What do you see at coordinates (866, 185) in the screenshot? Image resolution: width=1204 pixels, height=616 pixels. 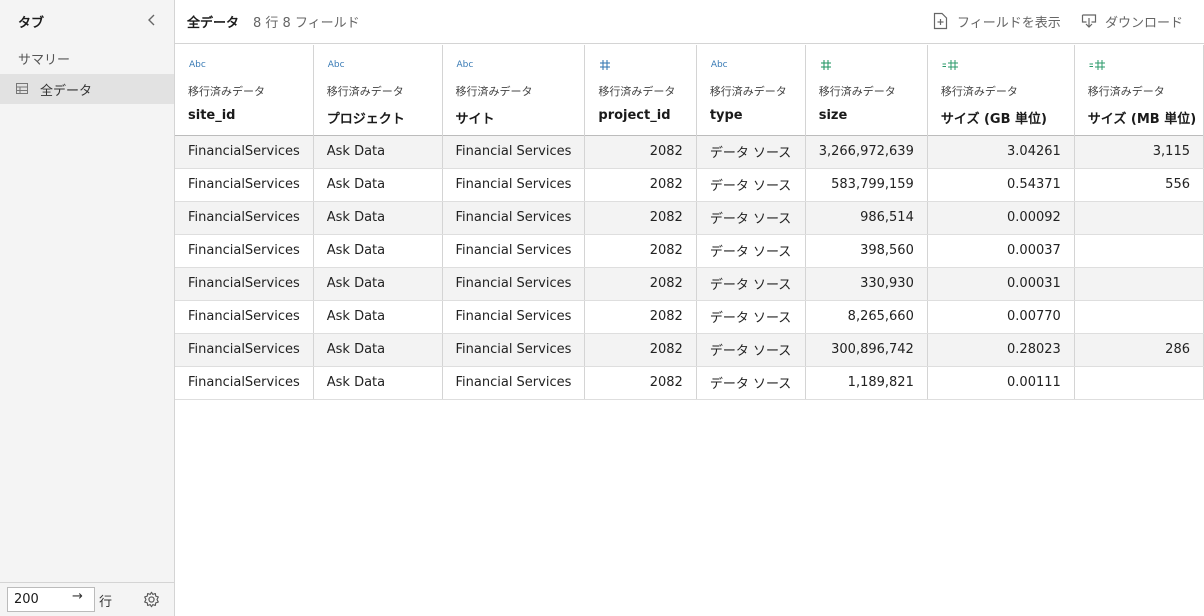 I see `table-cell: 583,799,159` at bounding box center [866, 185].